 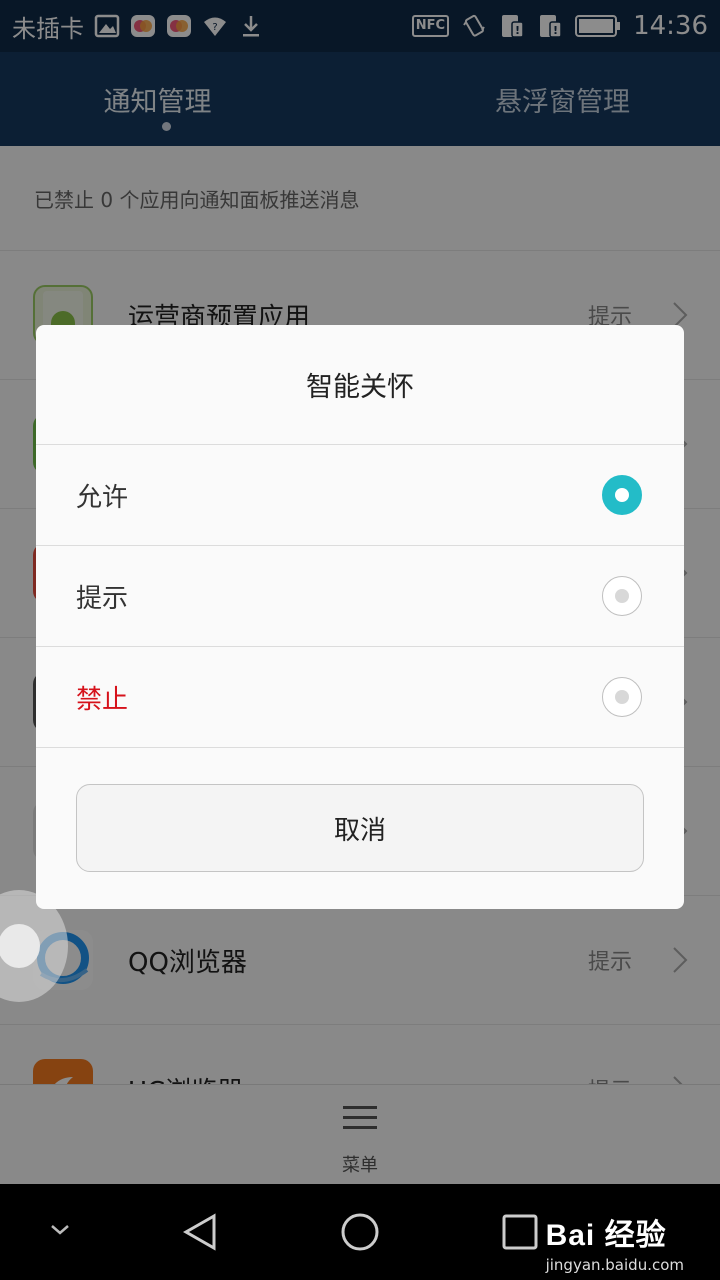 I want to click on option-label: 允许, so click(x=102, y=497).